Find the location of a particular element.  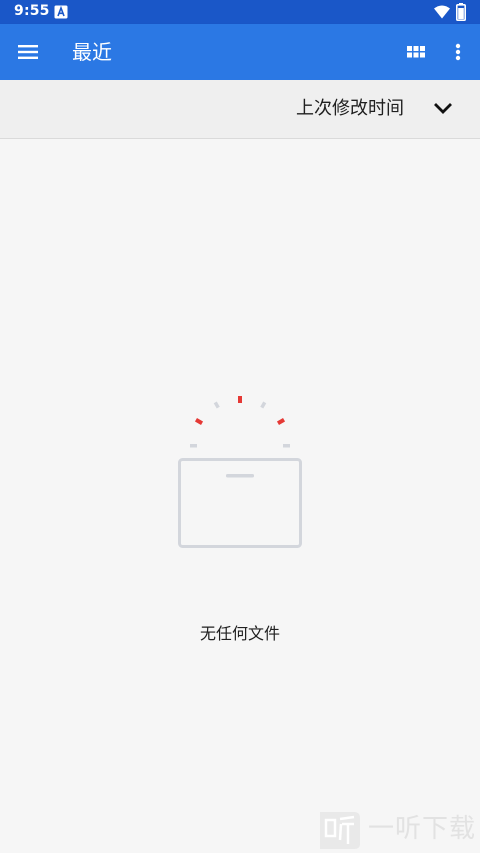

page-title: 最近 is located at coordinates (92, 52).